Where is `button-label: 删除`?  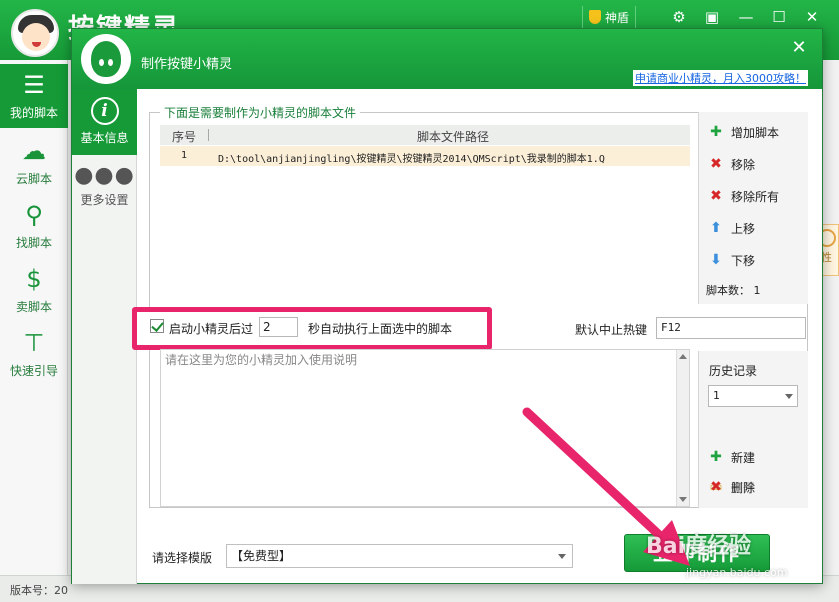 button-label: 删除 is located at coordinates (743, 487).